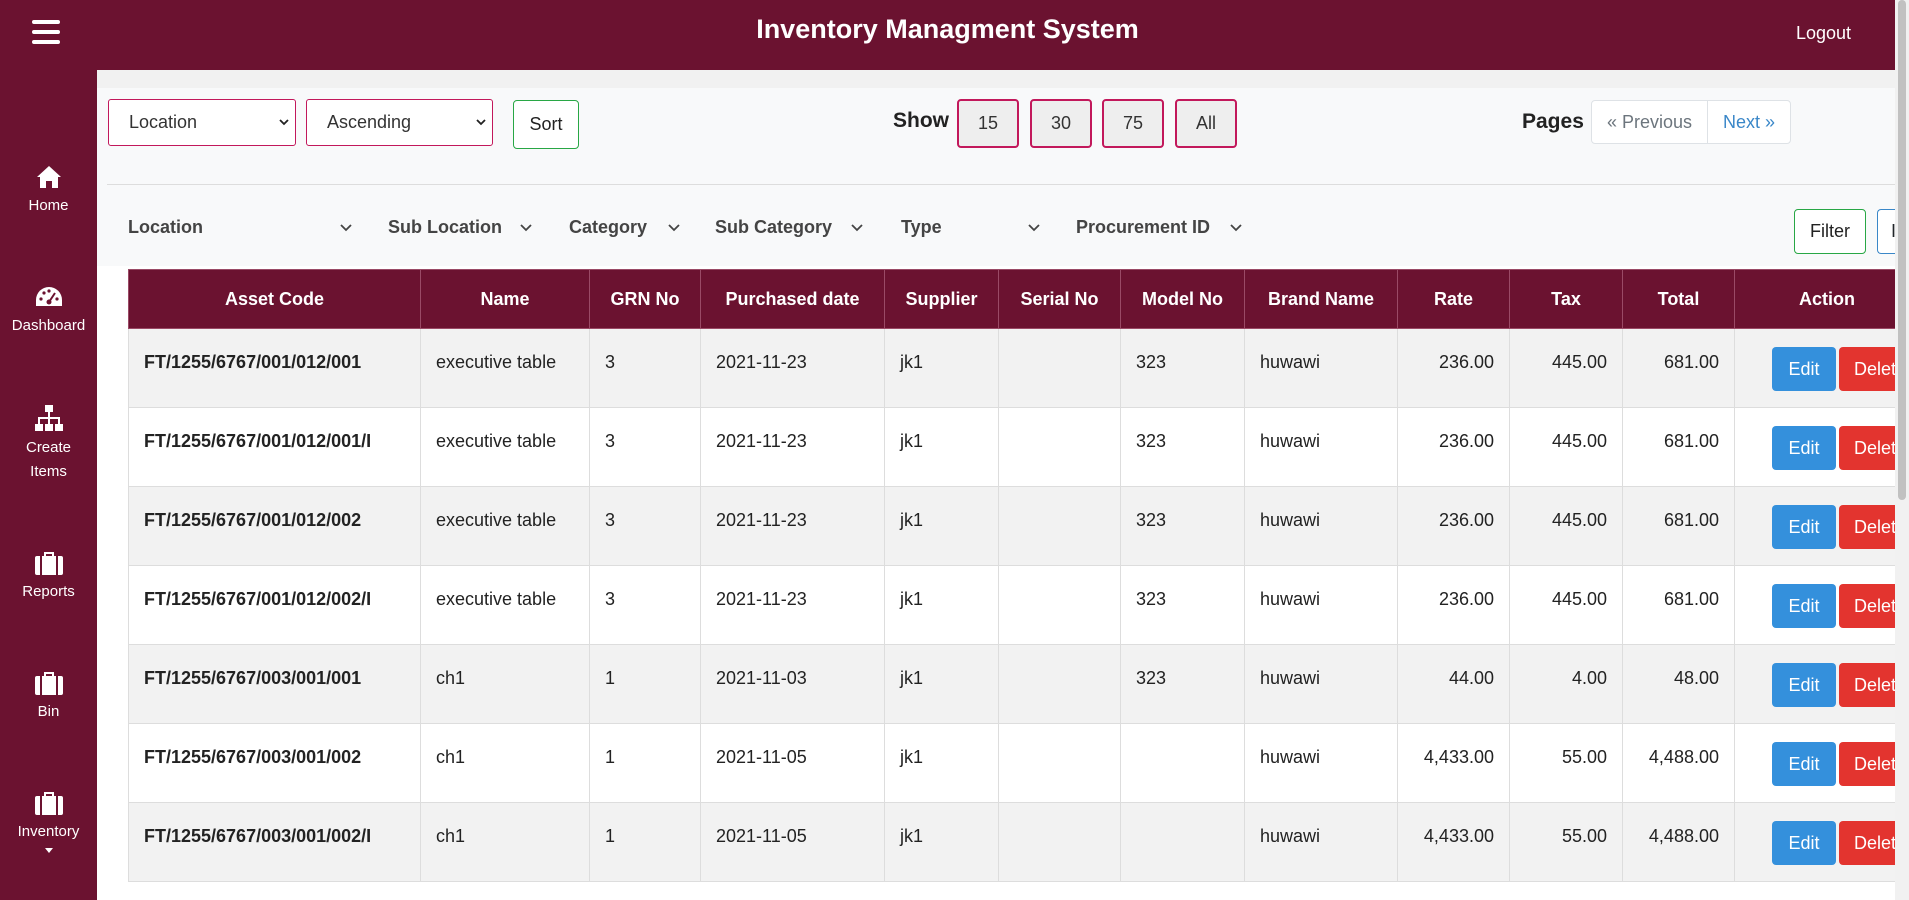 The image size is (1909, 900). What do you see at coordinates (608, 227) in the screenshot?
I see `filter-category: Category` at bounding box center [608, 227].